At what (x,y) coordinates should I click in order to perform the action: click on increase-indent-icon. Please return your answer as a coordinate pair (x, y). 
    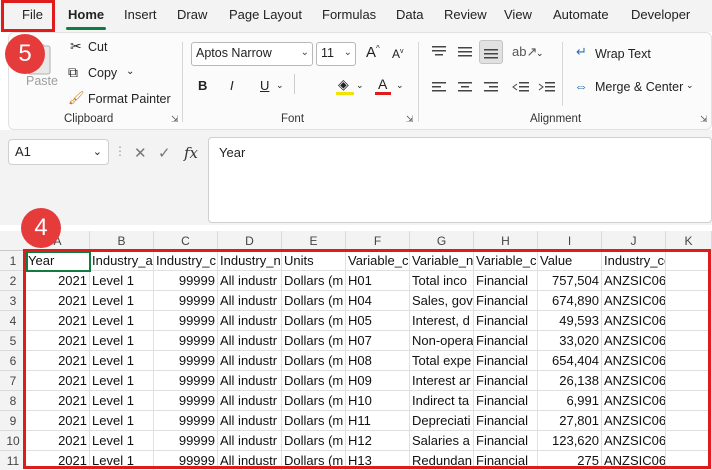
    Looking at the image, I should click on (547, 89).